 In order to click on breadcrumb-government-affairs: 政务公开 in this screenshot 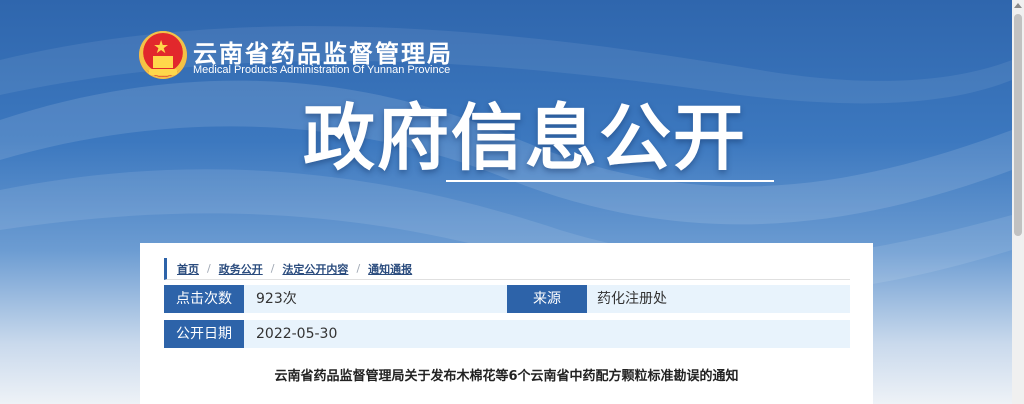, I will do `click(241, 269)`.